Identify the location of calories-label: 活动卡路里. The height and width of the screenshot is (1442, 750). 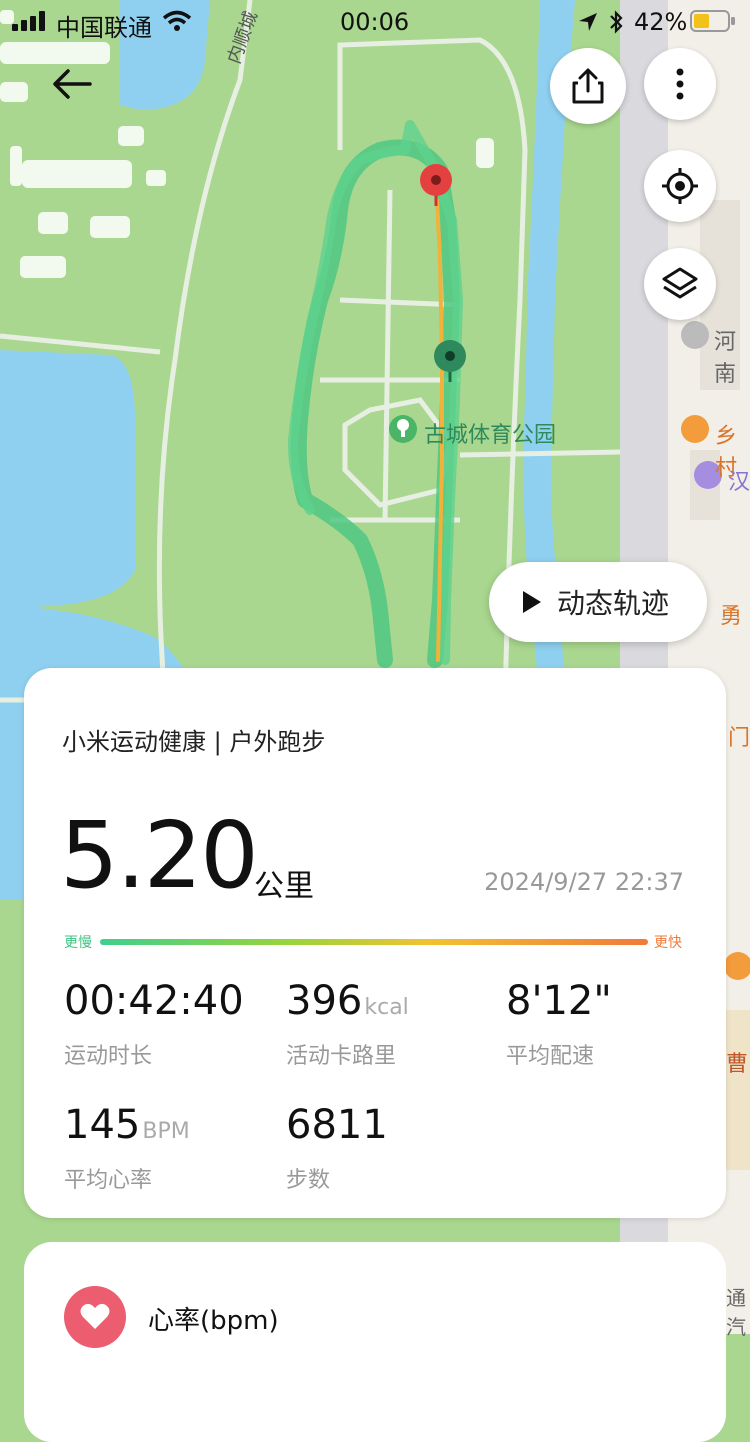
(341, 1056).